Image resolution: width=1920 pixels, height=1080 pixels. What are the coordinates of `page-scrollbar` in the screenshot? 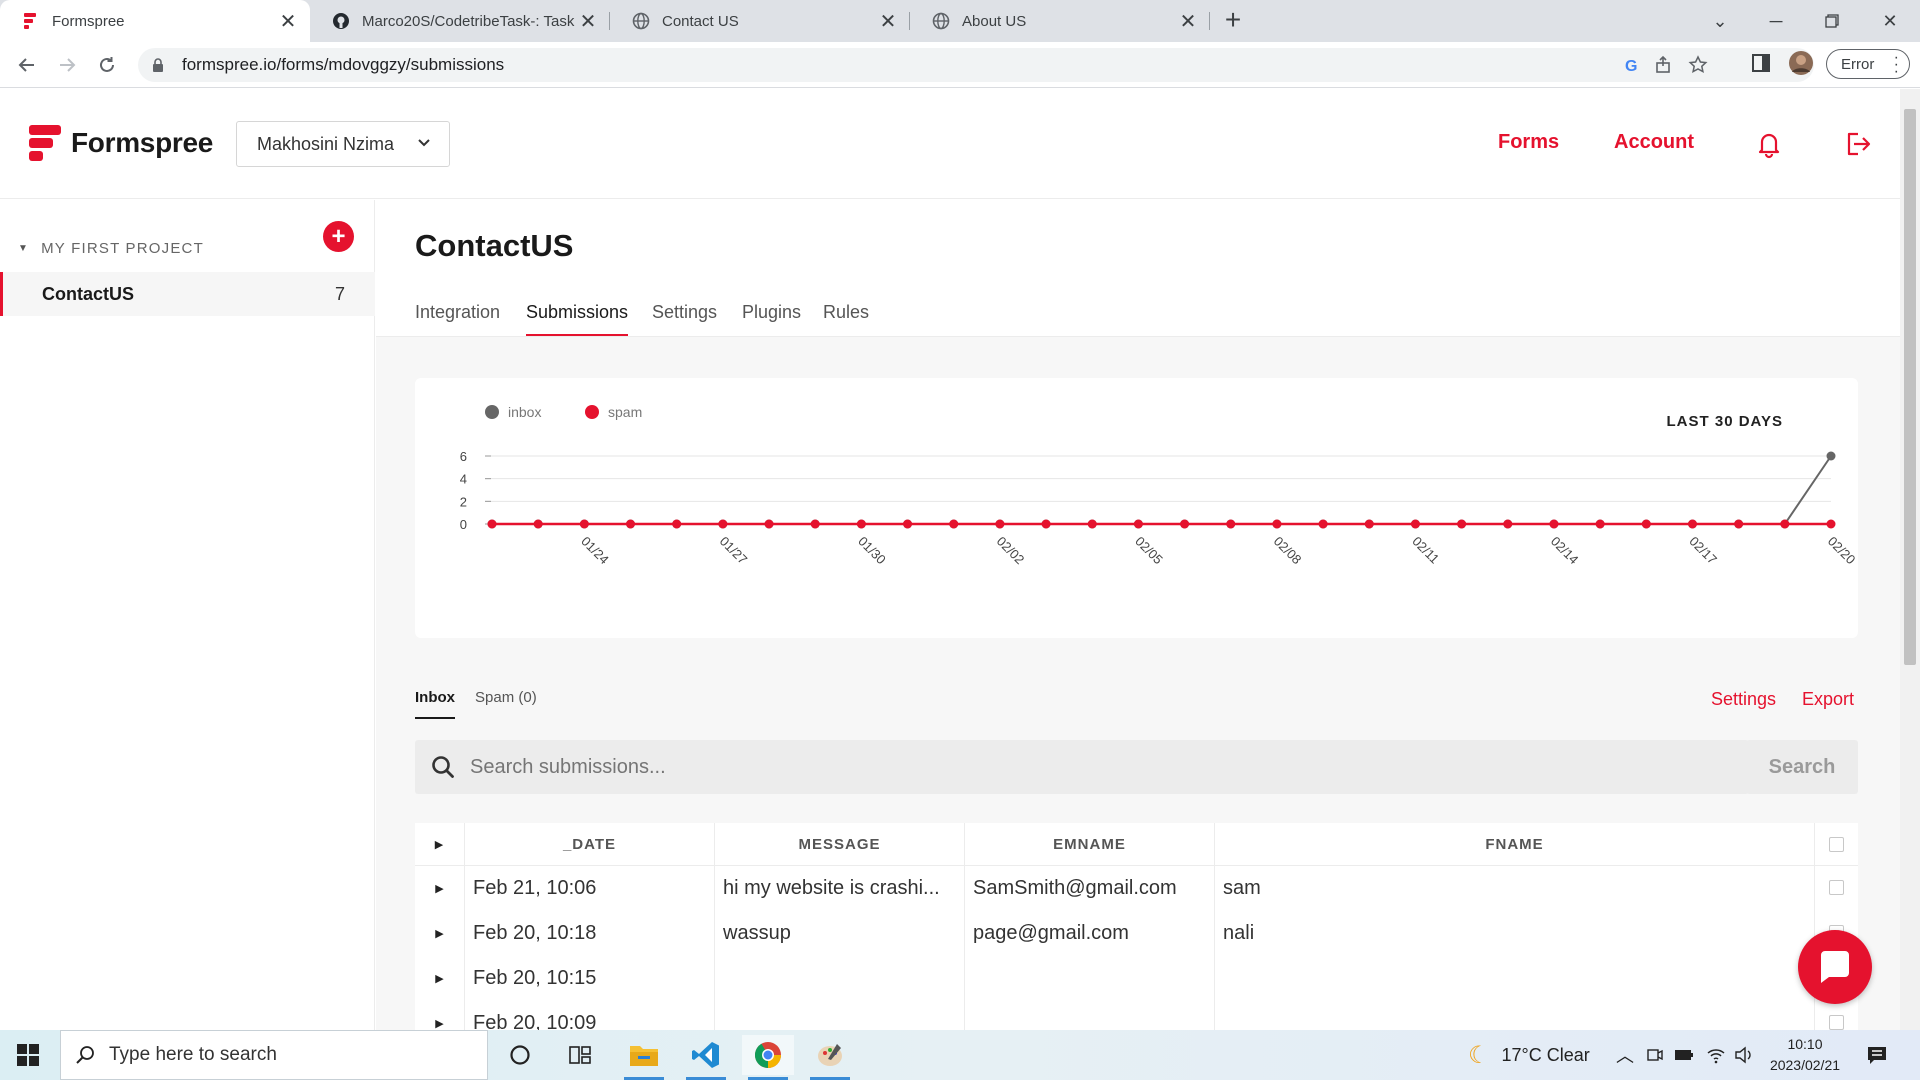 It's located at (1910, 559).